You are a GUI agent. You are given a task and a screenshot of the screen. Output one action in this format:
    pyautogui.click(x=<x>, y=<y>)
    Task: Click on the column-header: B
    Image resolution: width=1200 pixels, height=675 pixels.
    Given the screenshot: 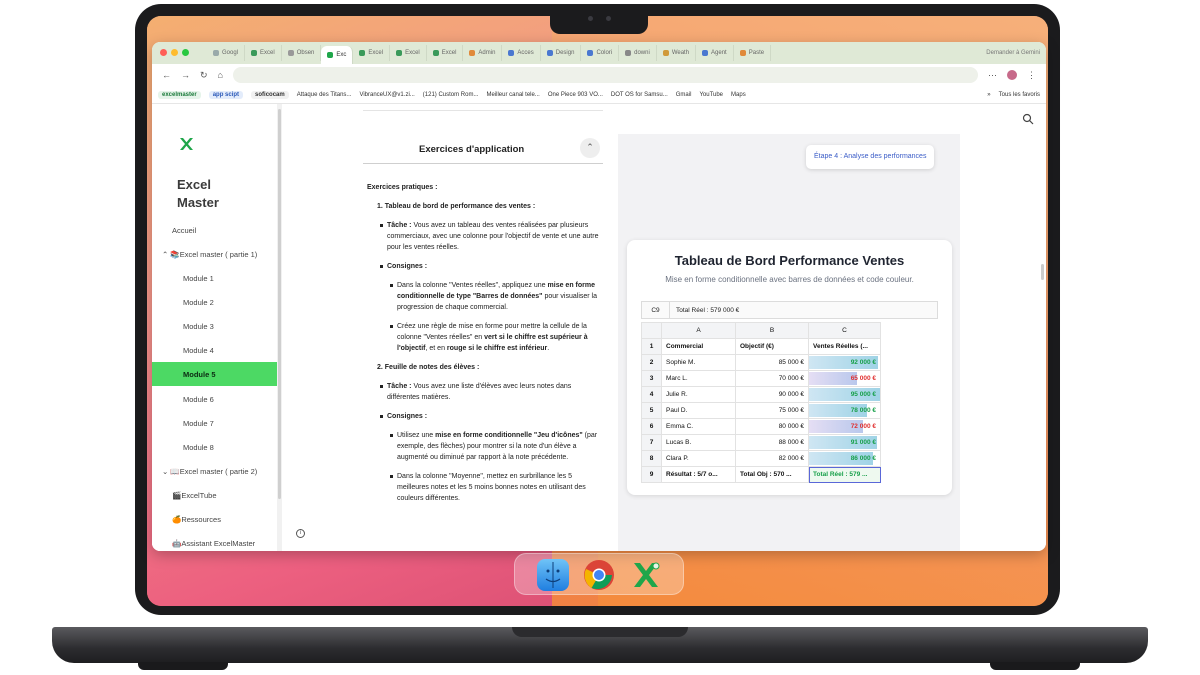 What is the action you would take?
    pyautogui.click(x=772, y=330)
    